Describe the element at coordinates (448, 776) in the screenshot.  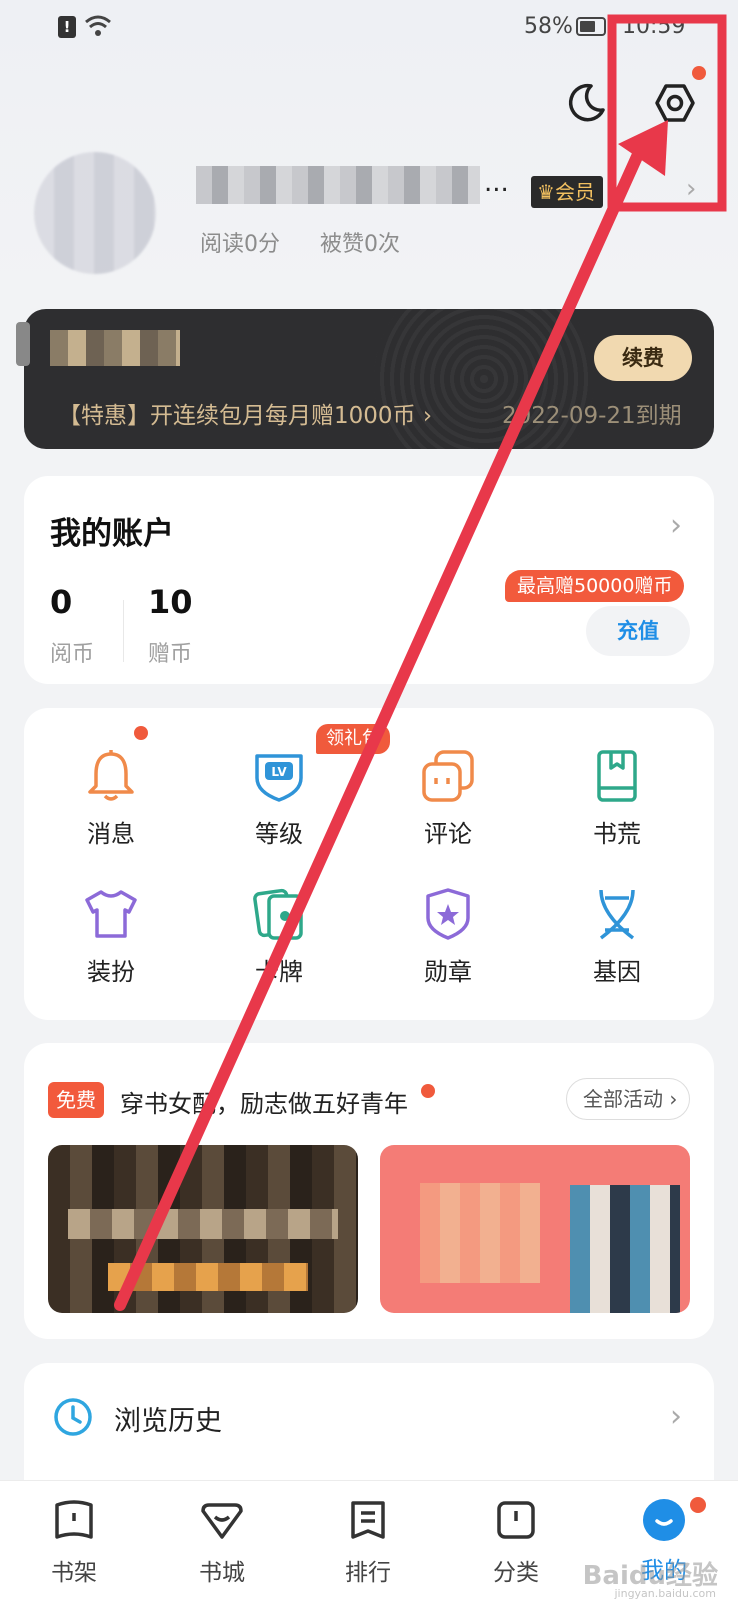
I see `comment-icon` at that location.